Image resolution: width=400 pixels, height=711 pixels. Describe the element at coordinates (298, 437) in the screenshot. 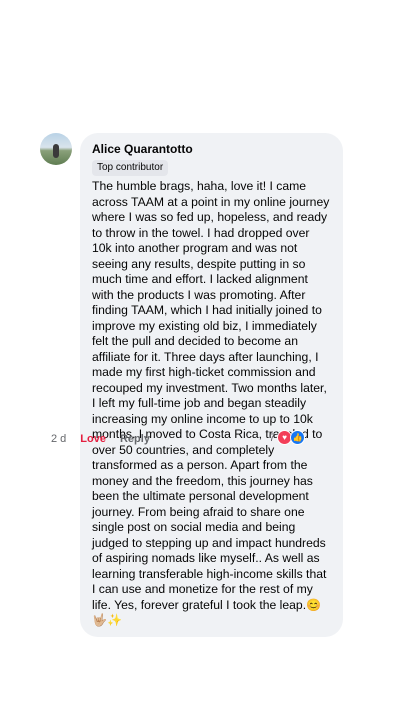

I see `like-icon: 👍` at that location.